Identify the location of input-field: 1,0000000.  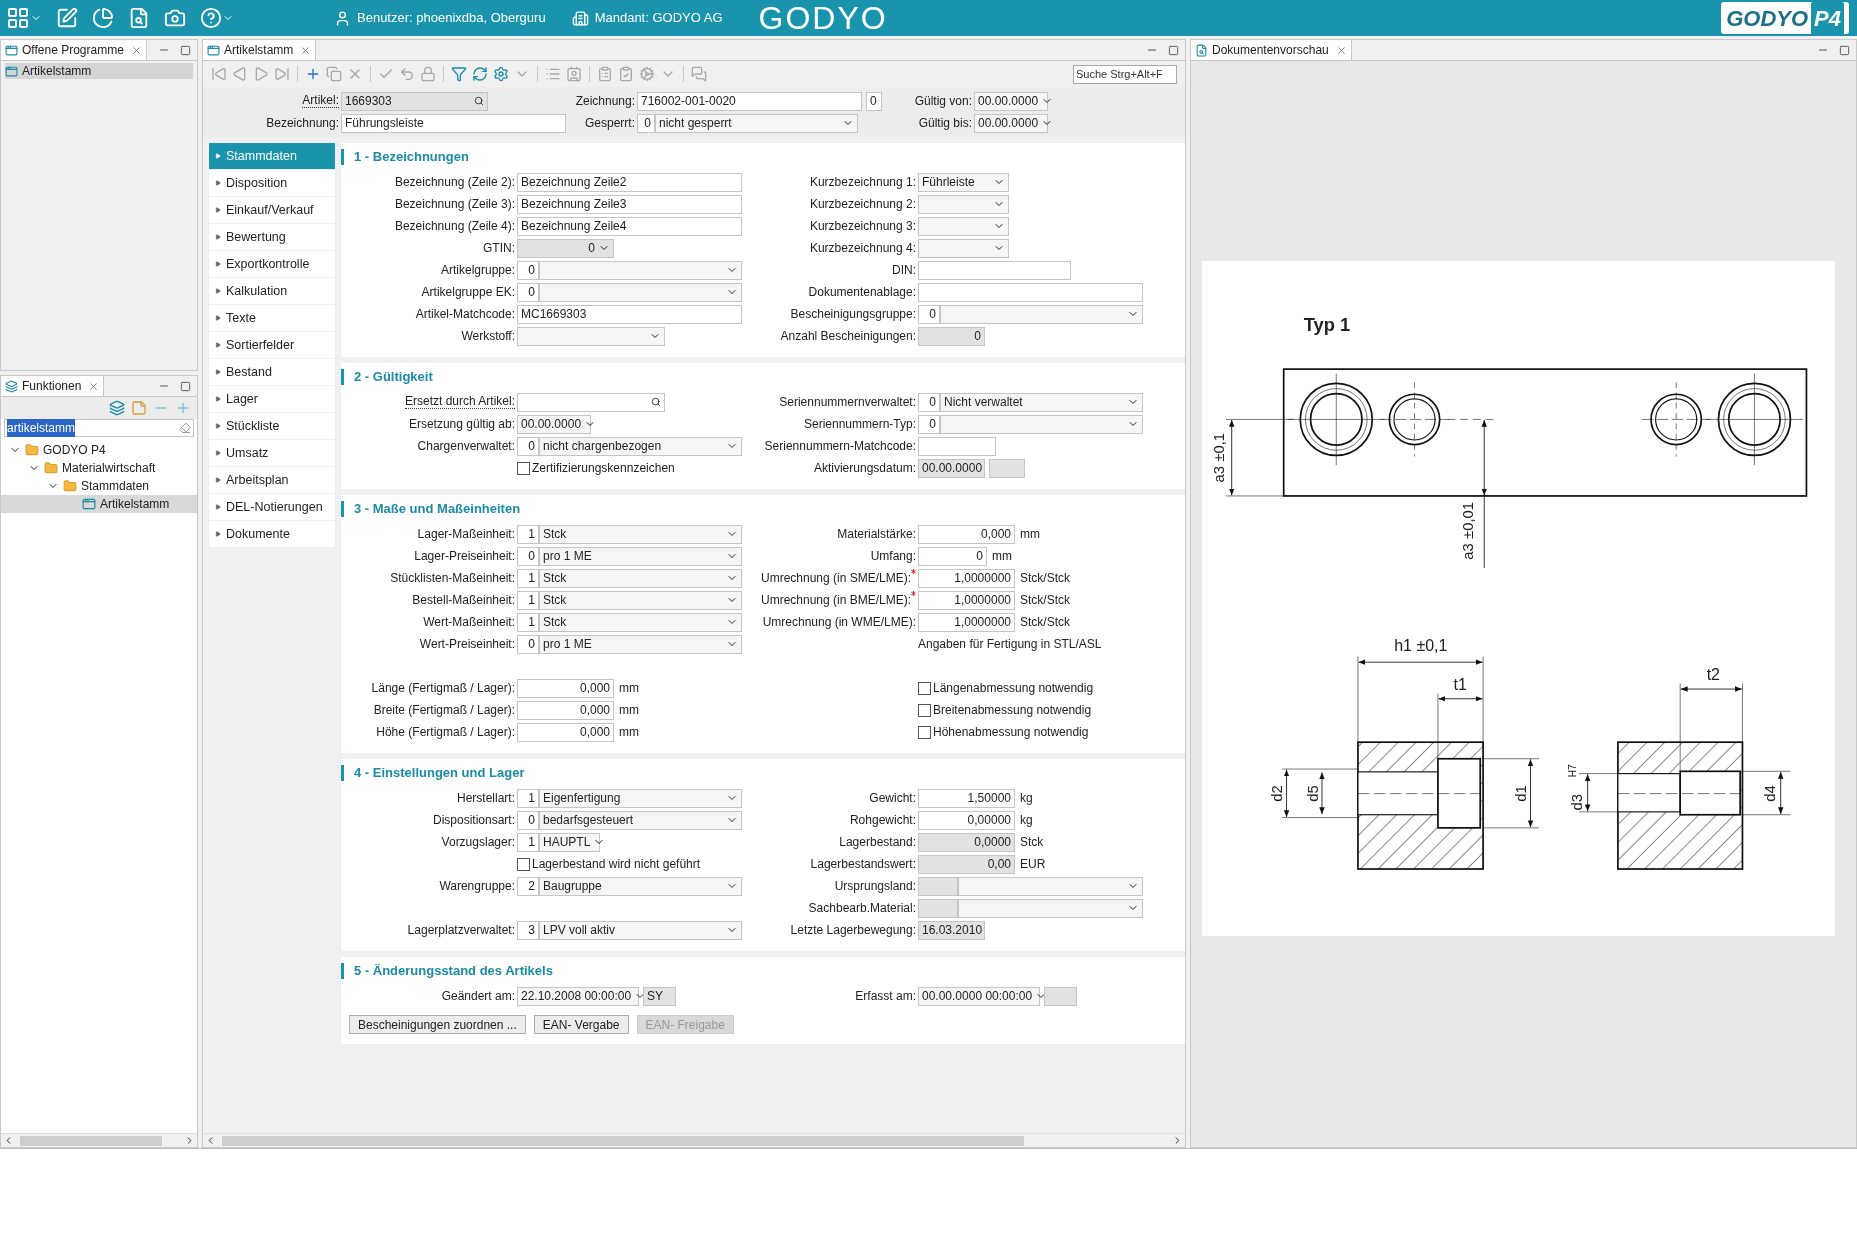
(966, 622).